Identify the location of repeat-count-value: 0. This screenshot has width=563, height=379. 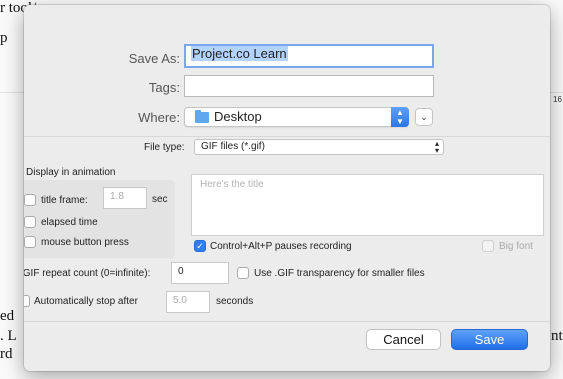
(181, 271).